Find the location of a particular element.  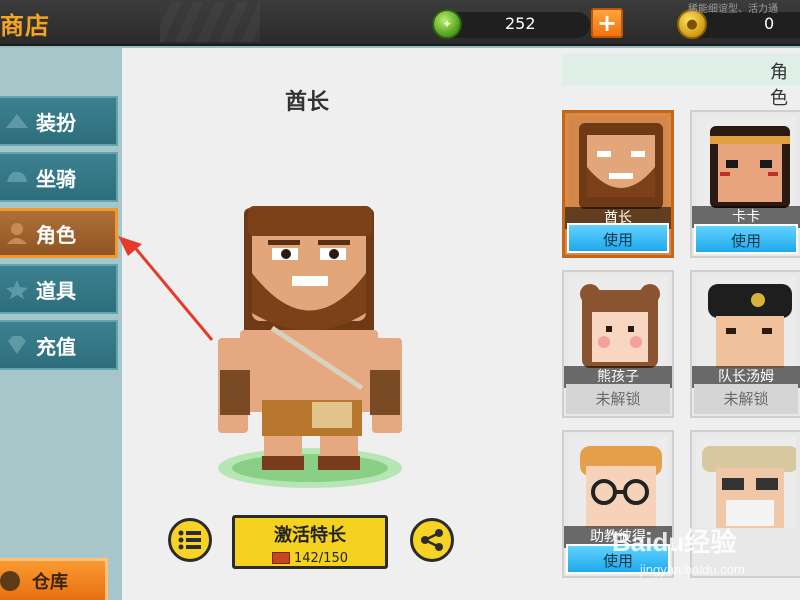

sidebar-item-mount: 坐骑 is located at coordinates (59, 177).